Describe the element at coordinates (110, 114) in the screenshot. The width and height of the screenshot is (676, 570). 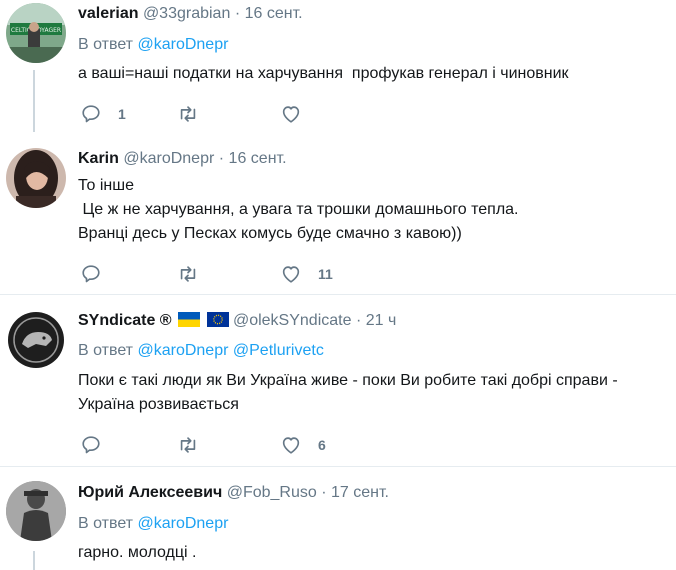
I see `reply-button: 1` at that location.